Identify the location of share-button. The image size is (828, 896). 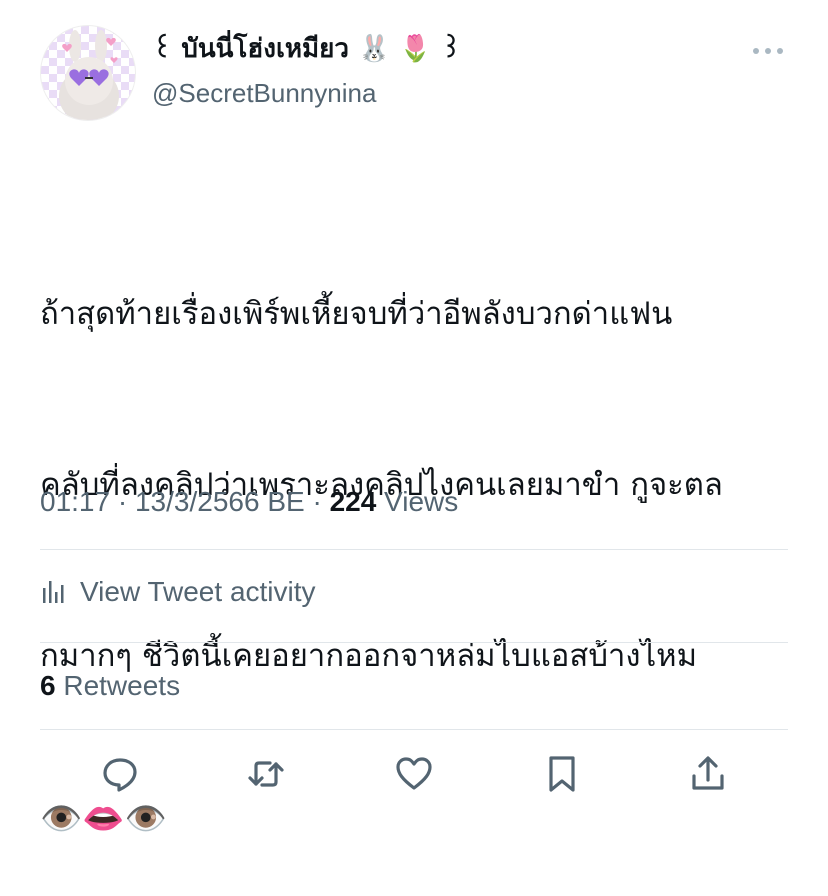
(708, 774).